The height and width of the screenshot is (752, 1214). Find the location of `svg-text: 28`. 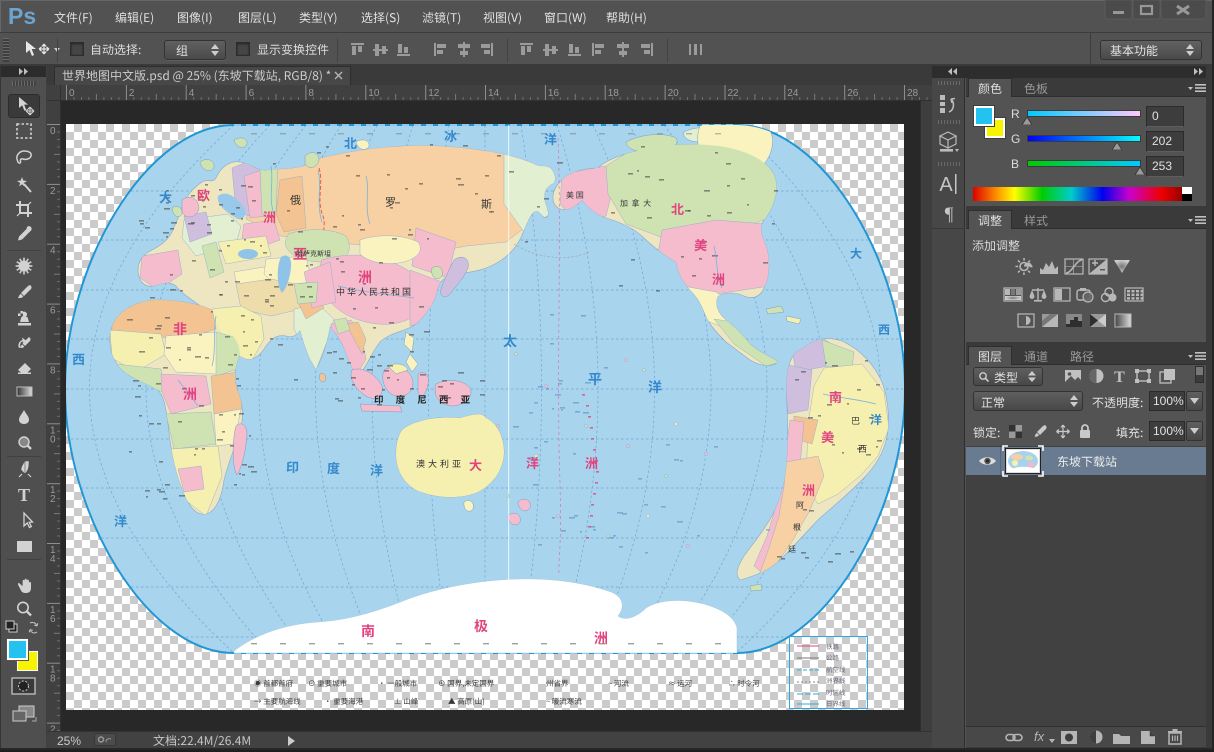

svg-text: 28 is located at coordinates (913, 93).